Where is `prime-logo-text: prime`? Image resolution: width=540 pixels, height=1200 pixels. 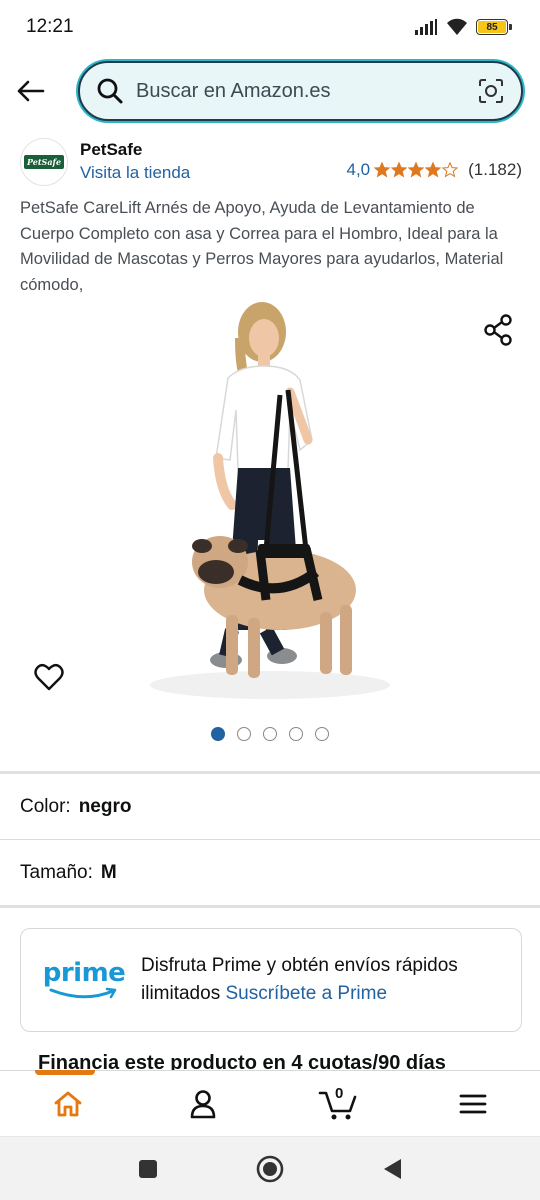 prime-logo-text: prime is located at coordinates (84, 973).